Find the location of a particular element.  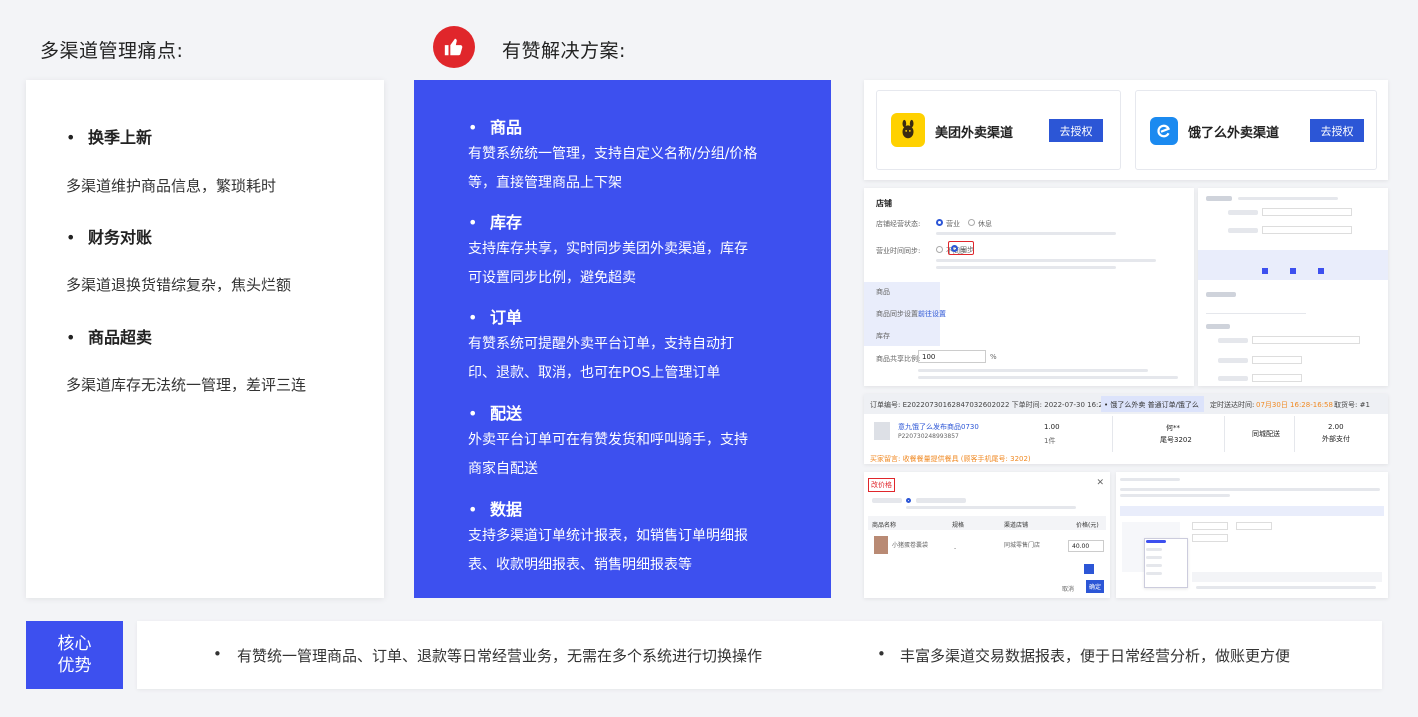

confirm-button-label: 确定 is located at coordinates (1094, 587).